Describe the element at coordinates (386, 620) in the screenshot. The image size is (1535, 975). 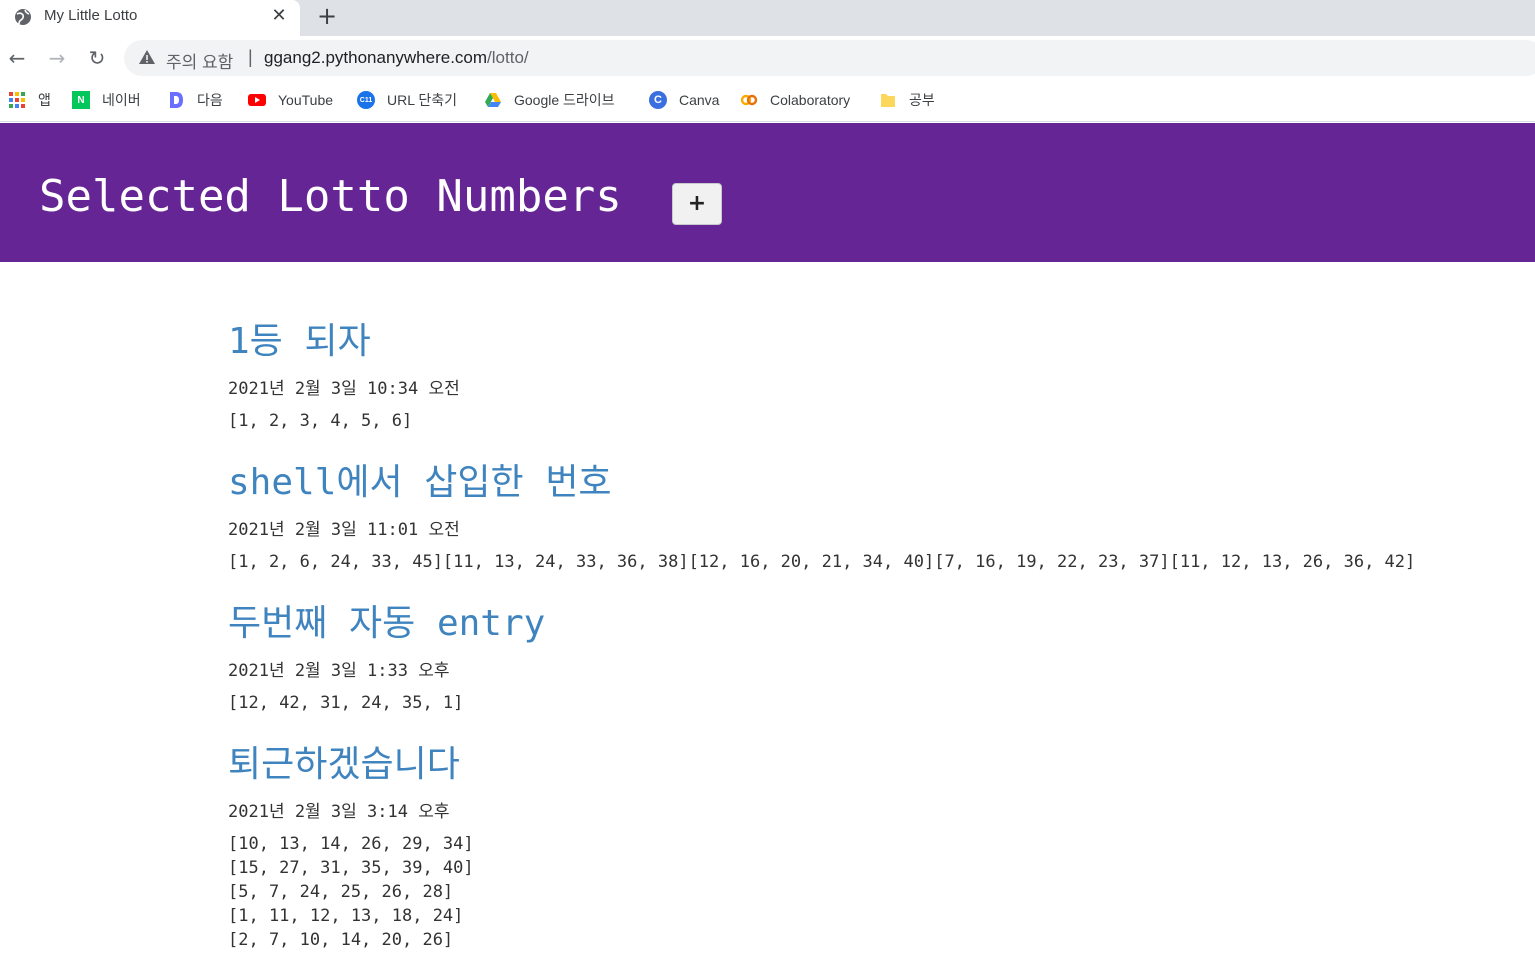
I see `post-title-link: 두번째 자동 entry` at that location.